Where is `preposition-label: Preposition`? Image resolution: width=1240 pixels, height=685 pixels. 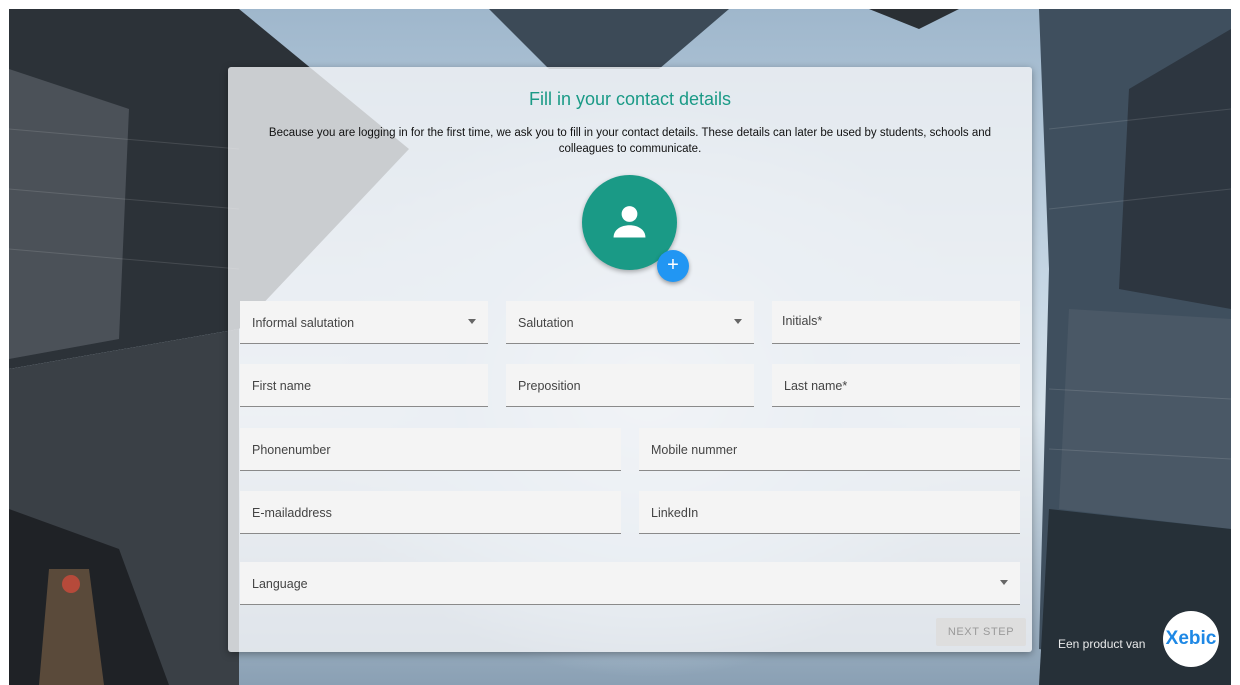 preposition-label: Preposition is located at coordinates (549, 386).